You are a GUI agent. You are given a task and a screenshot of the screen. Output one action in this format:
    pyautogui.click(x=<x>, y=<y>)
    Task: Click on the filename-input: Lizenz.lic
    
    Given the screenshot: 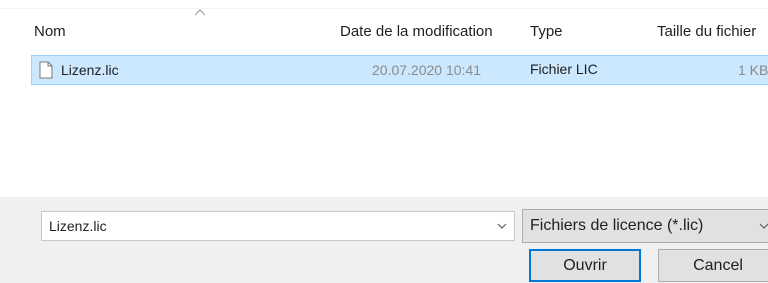 What is the action you would take?
    pyautogui.click(x=278, y=226)
    